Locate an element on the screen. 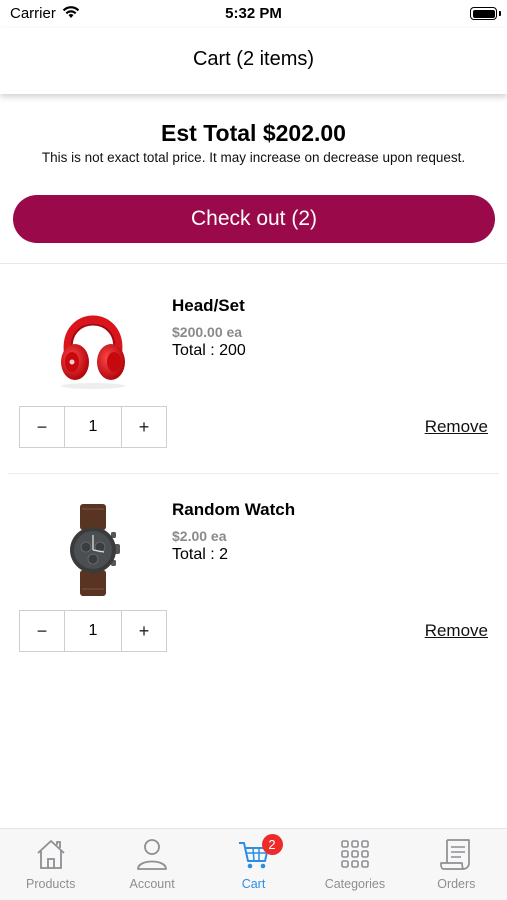 Image resolution: width=507 pixels, height=900 pixels. tab-account: Account is located at coordinates (151, 864).